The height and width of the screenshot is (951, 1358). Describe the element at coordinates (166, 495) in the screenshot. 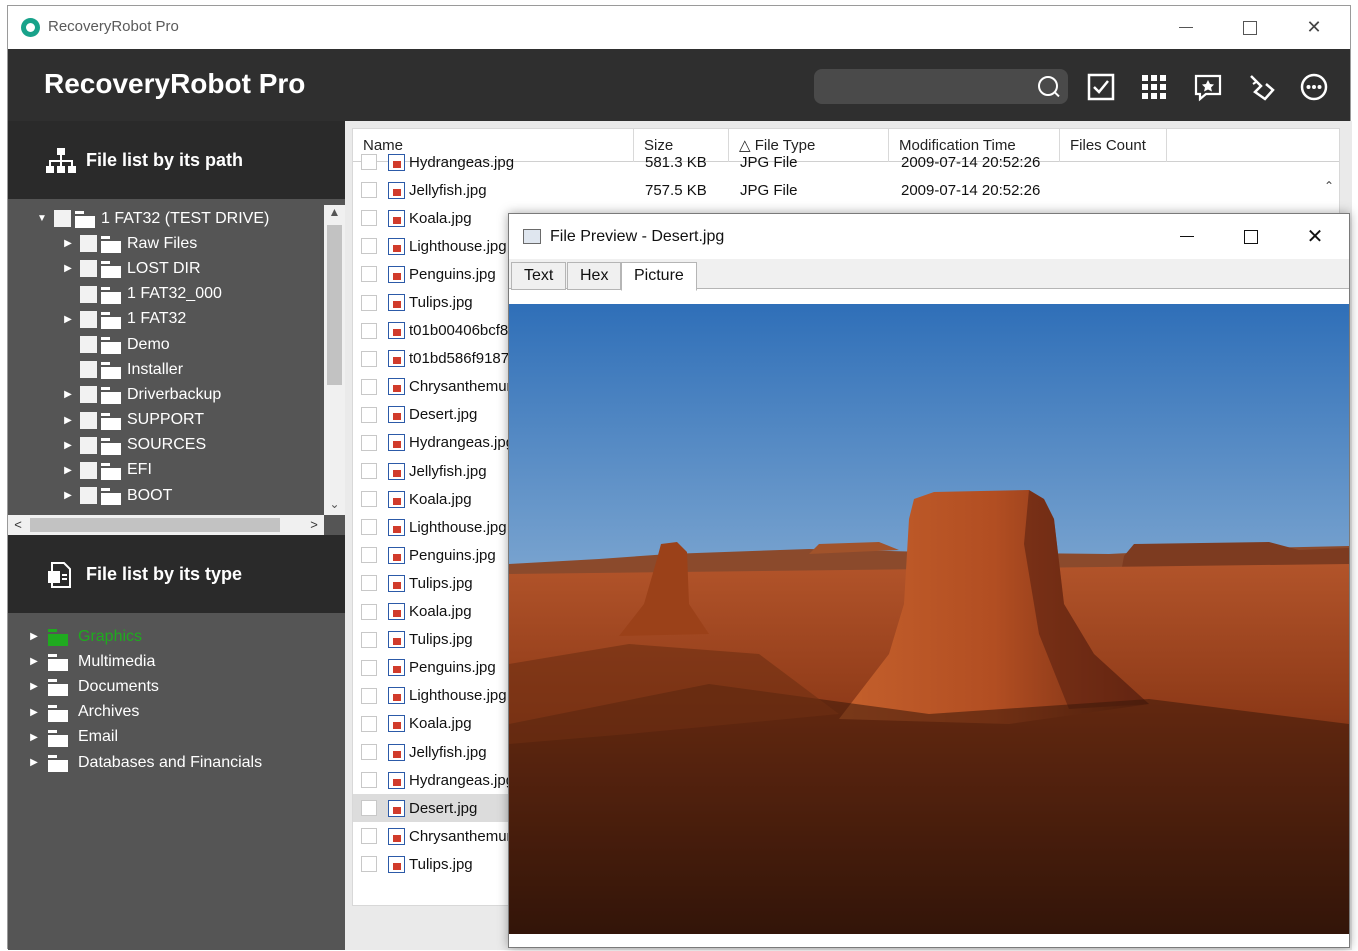

I see `tree-item: ▶ BOOT` at that location.